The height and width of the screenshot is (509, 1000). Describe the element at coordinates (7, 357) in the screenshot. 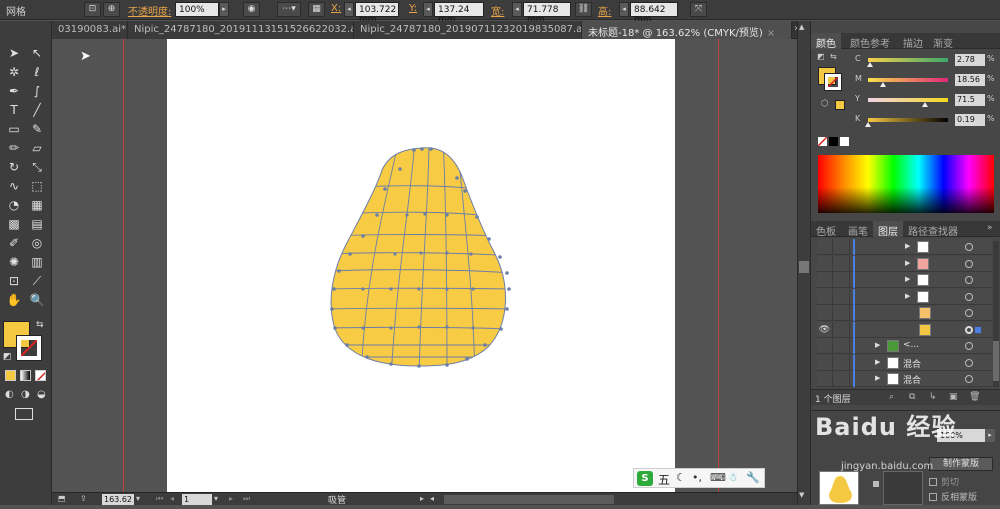

I see `default-colors-icon: ◩` at that location.